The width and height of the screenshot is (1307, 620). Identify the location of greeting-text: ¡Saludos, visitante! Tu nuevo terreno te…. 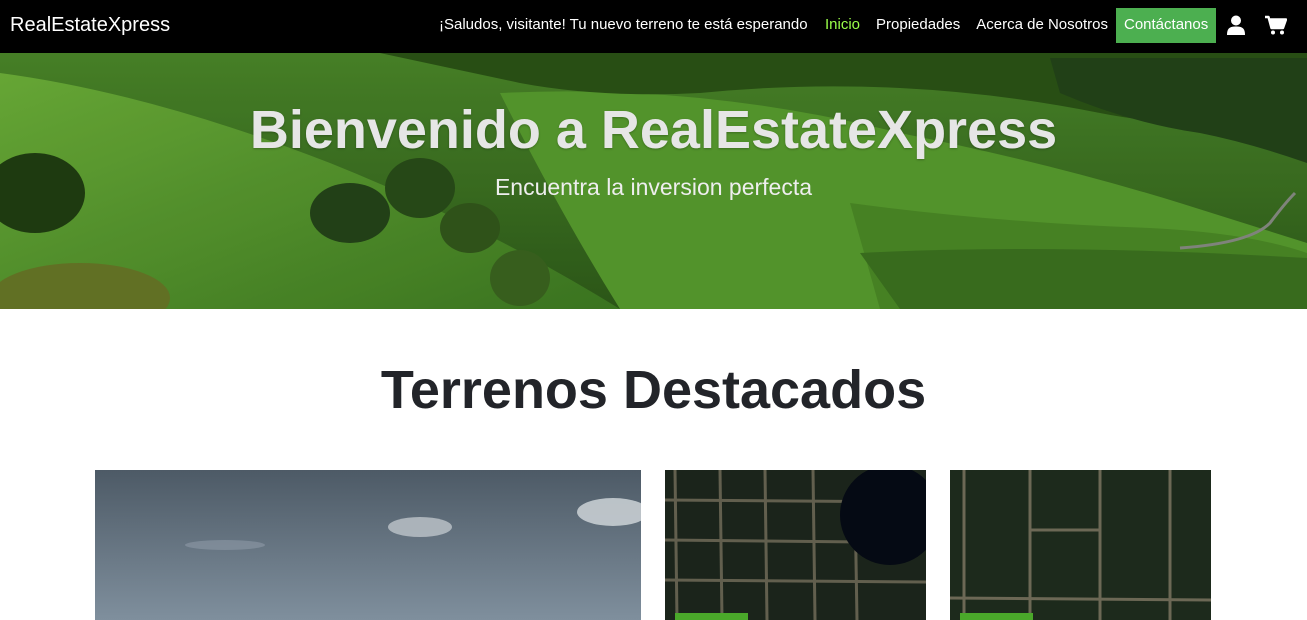
(623, 24).